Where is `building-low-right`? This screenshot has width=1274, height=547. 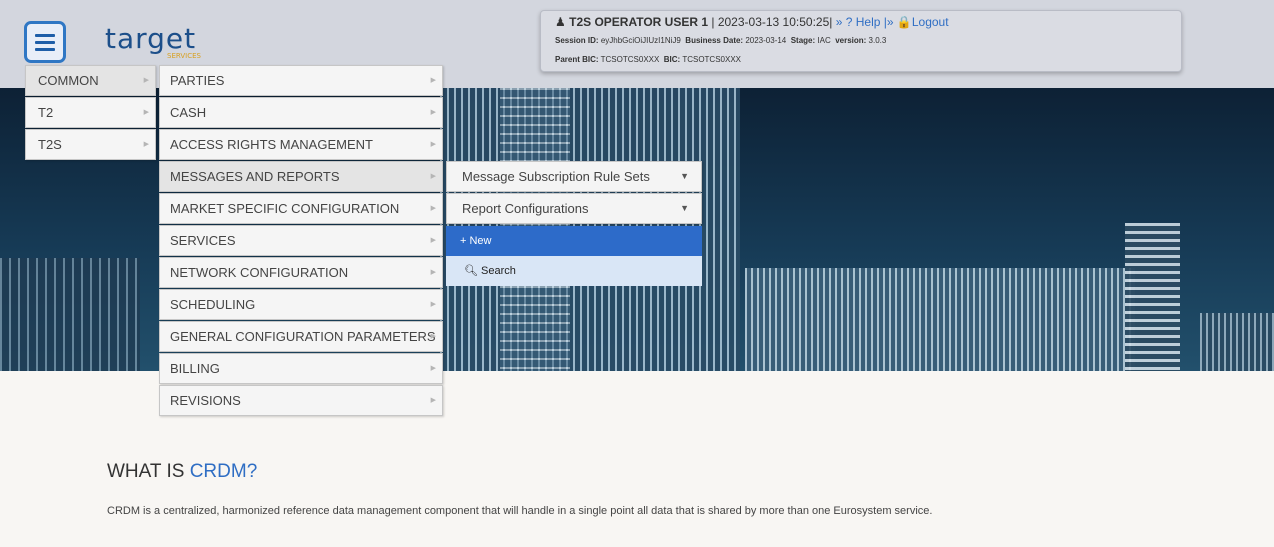 building-low-right is located at coordinates (940, 319).